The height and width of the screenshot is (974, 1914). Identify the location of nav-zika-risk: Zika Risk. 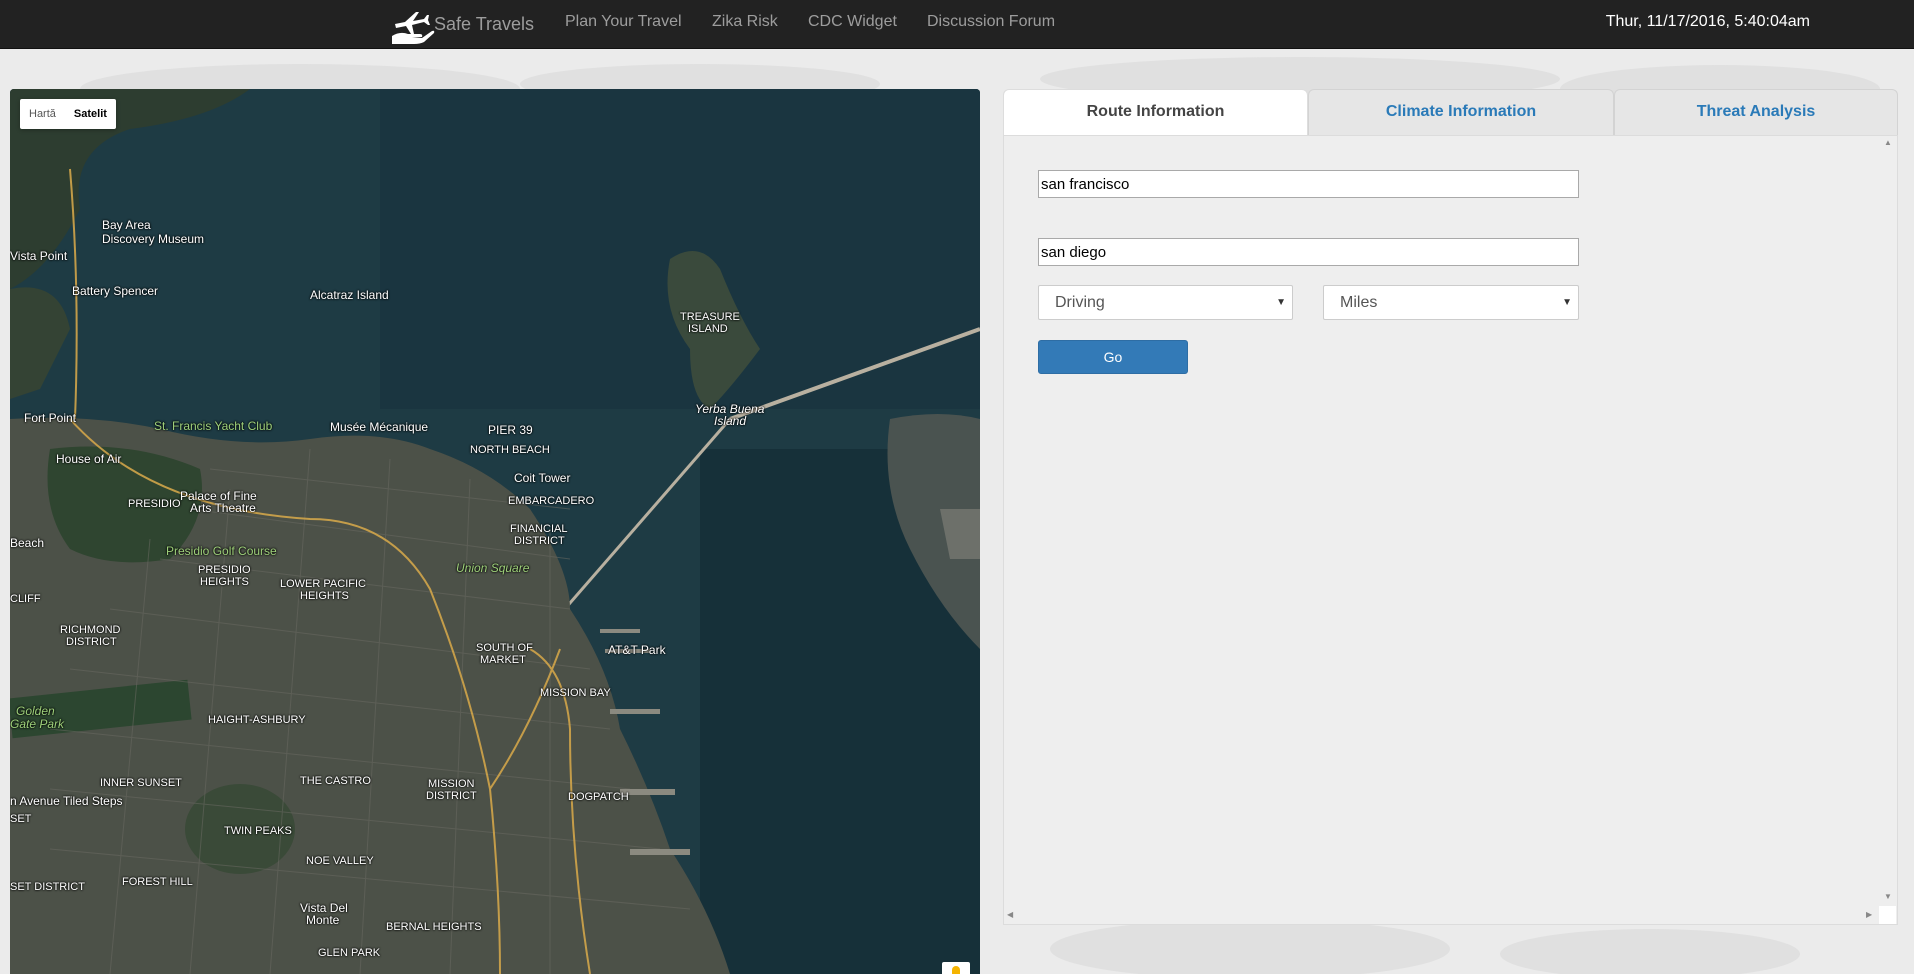
(745, 22).